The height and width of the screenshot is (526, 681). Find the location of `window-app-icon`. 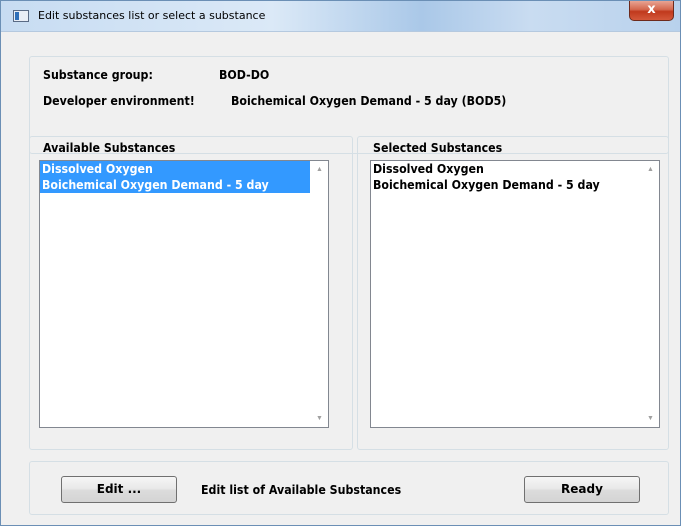

window-app-icon is located at coordinates (21, 16).